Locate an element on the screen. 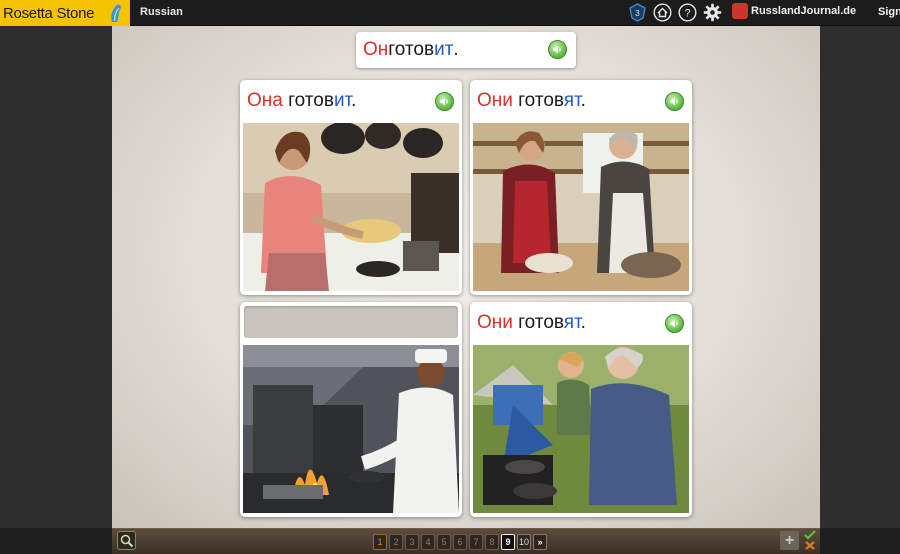 This screenshot has width=900, height=554. card-2-speaker-icon is located at coordinates (674, 101).